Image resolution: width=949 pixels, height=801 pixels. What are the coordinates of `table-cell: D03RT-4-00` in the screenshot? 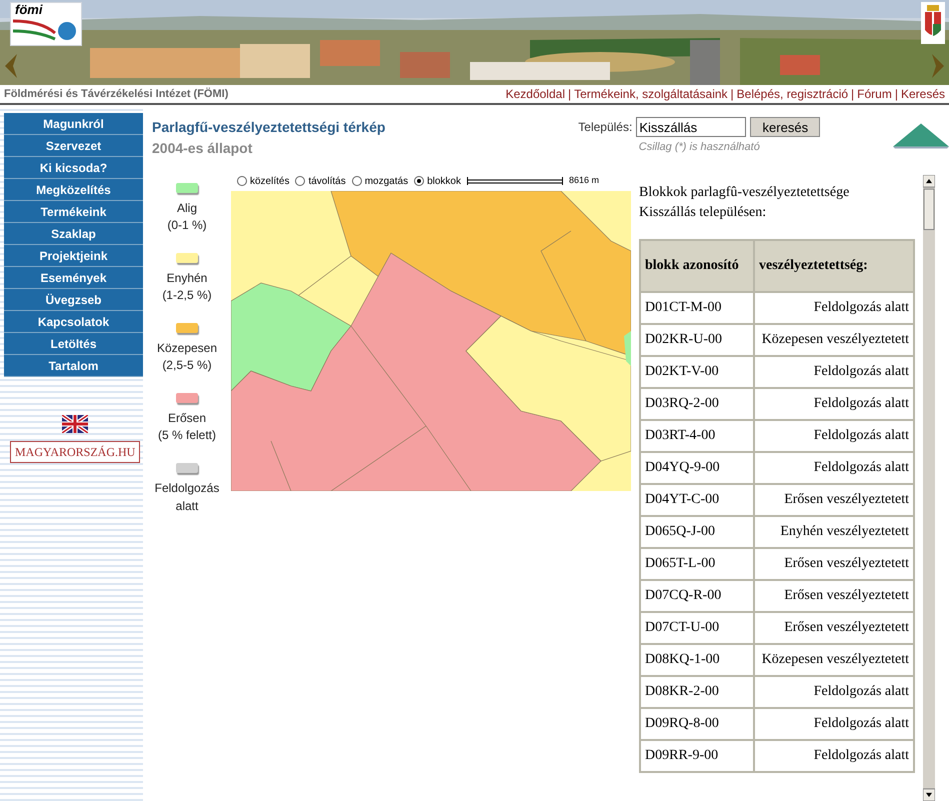 It's located at (697, 436).